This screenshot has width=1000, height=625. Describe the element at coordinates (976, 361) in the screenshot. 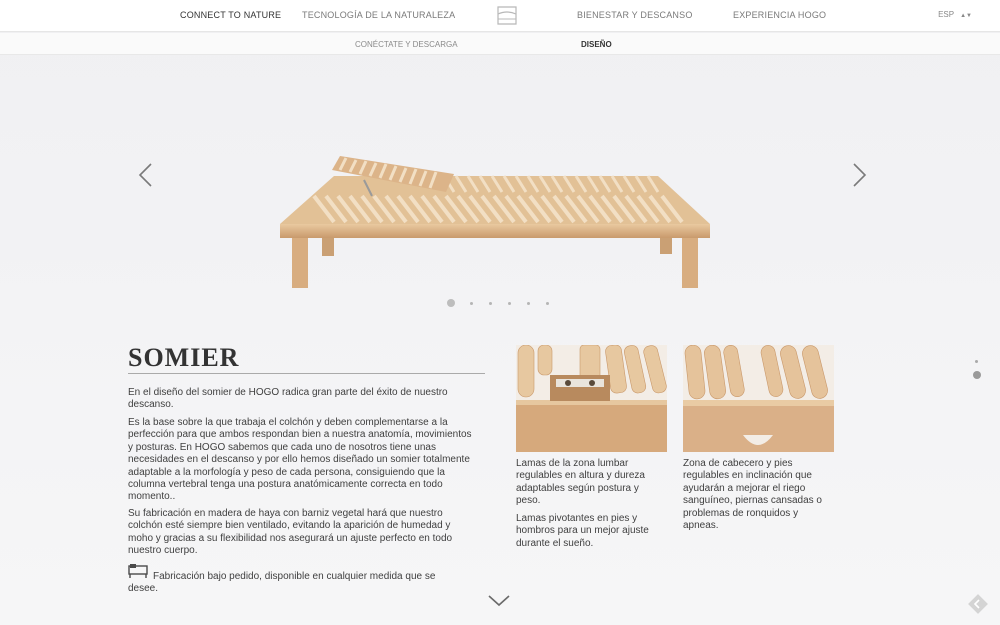

I see `section-dot` at that location.